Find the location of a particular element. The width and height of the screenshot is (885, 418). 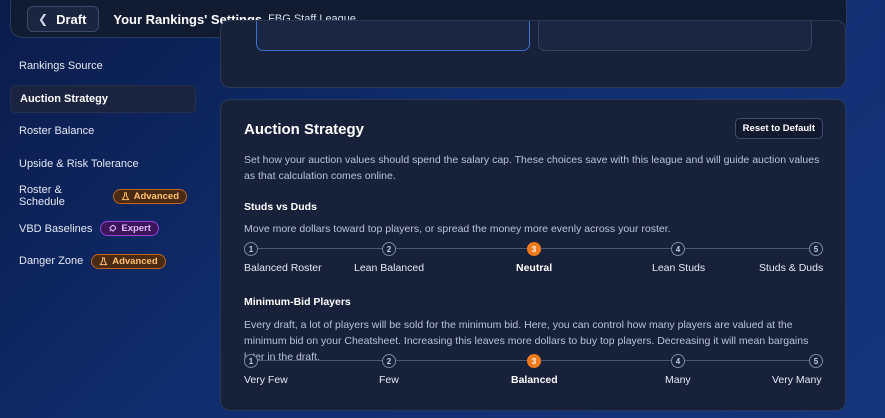

slider-label-5: Studs & Duds is located at coordinates (791, 268).